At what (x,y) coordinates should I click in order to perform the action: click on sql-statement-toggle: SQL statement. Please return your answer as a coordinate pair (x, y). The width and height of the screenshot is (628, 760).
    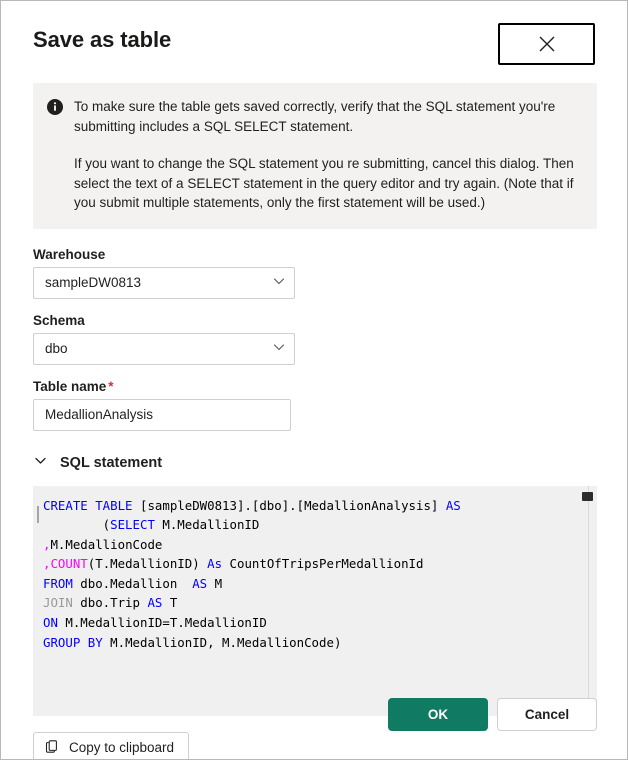
    Looking at the image, I should click on (97, 463).